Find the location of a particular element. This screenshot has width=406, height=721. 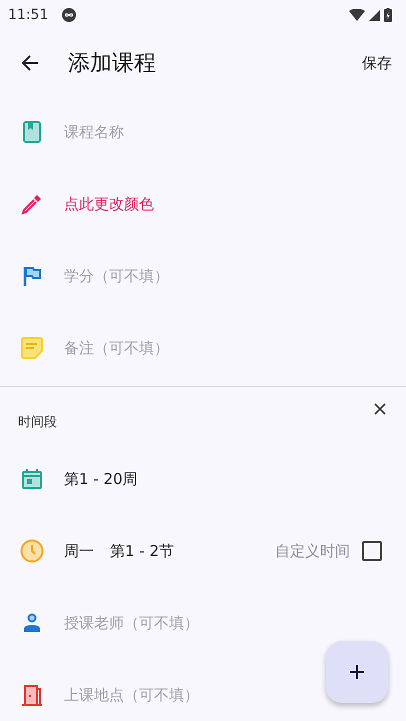

calendar-icon is located at coordinates (32, 479).